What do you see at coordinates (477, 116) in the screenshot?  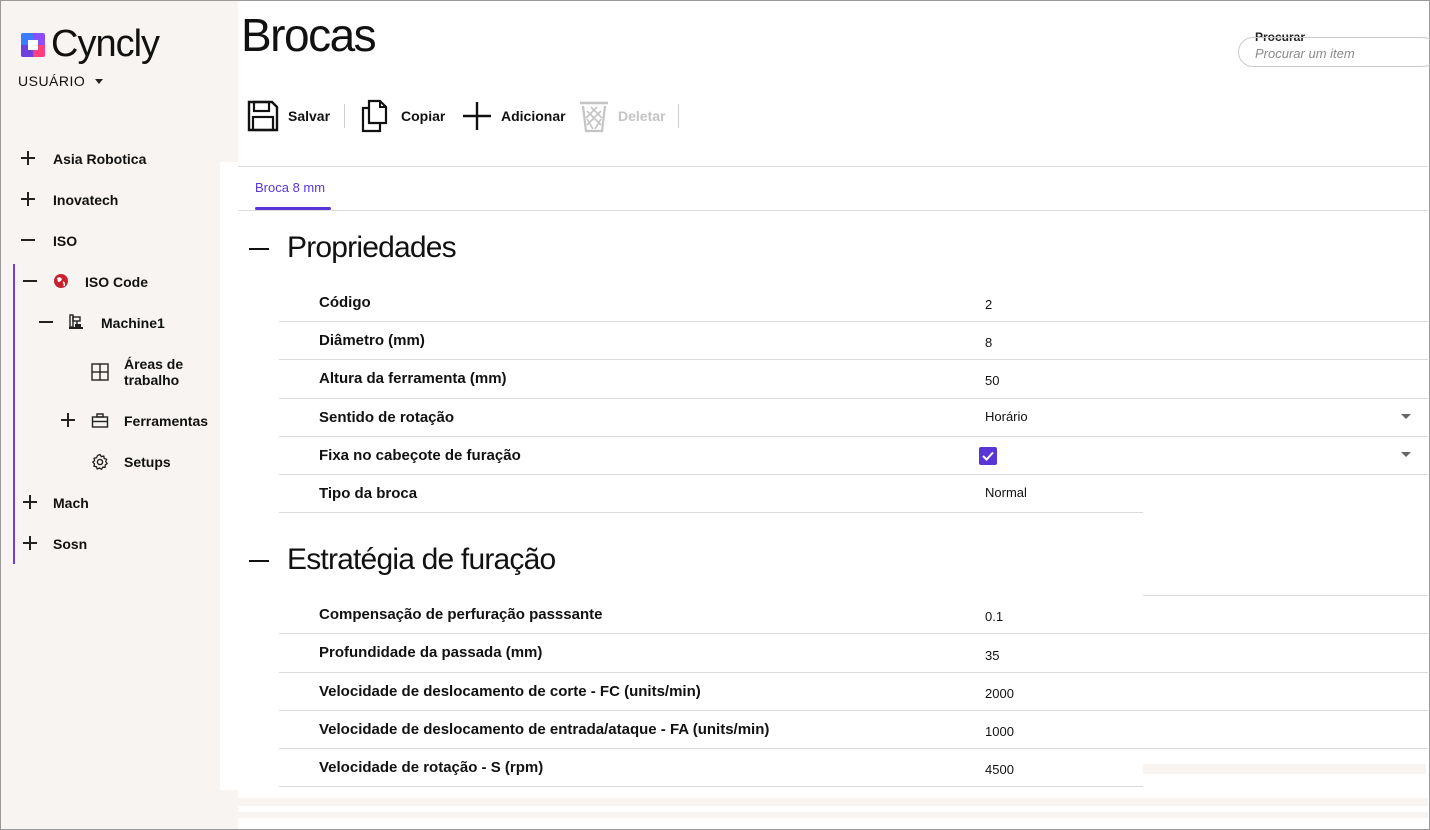 I see `plus-icon` at bounding box center [477, 116].